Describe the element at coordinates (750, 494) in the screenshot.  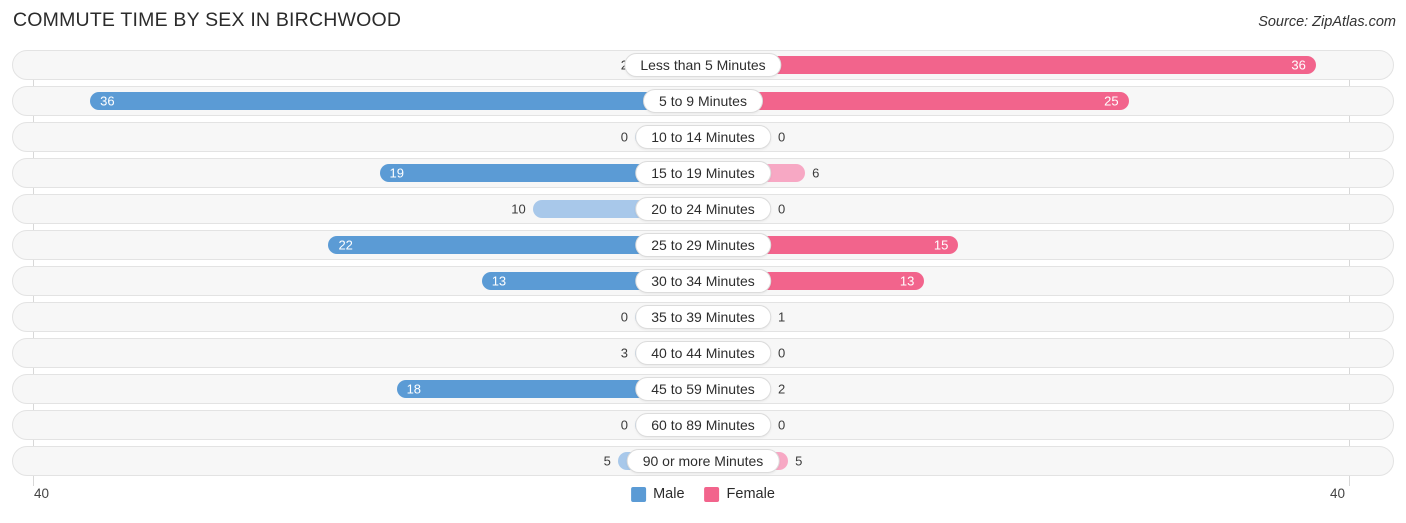
I see `legend-label: Female` at that location.